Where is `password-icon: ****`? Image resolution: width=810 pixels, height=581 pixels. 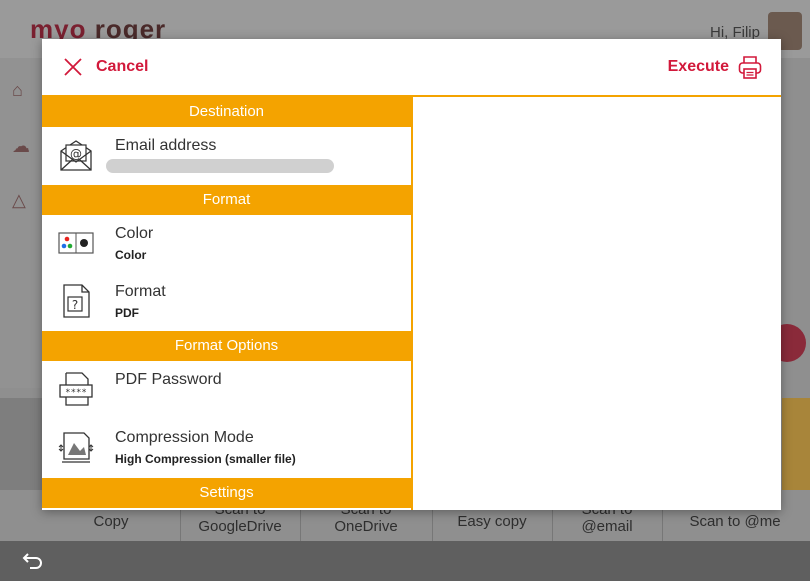 password-icon: **** is located at coordinates (76, 389).